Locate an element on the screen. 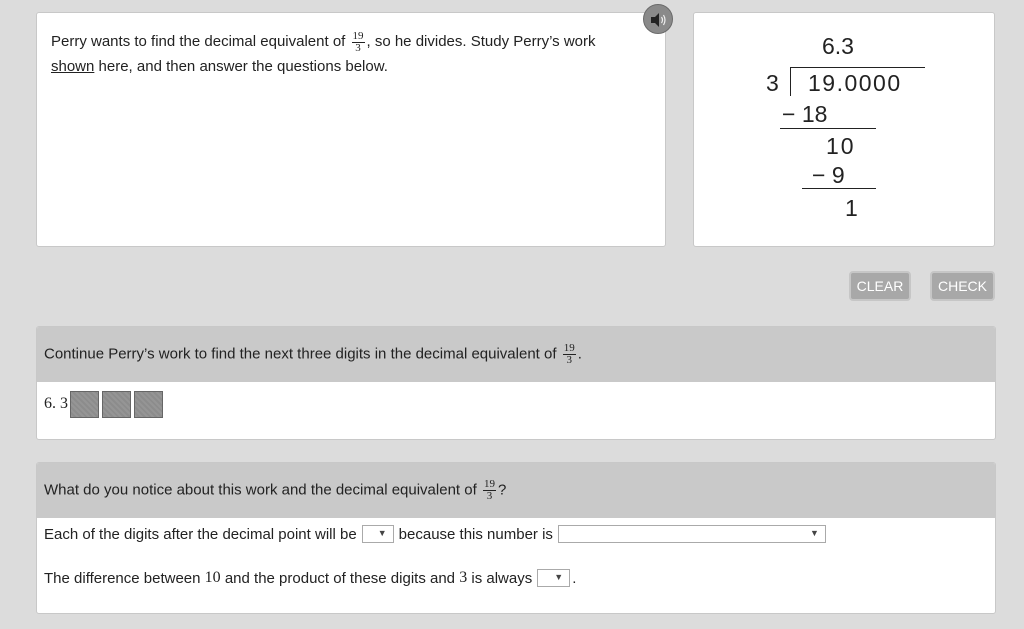  answer-row: 6. 3 is located at coordinates (105, 404).